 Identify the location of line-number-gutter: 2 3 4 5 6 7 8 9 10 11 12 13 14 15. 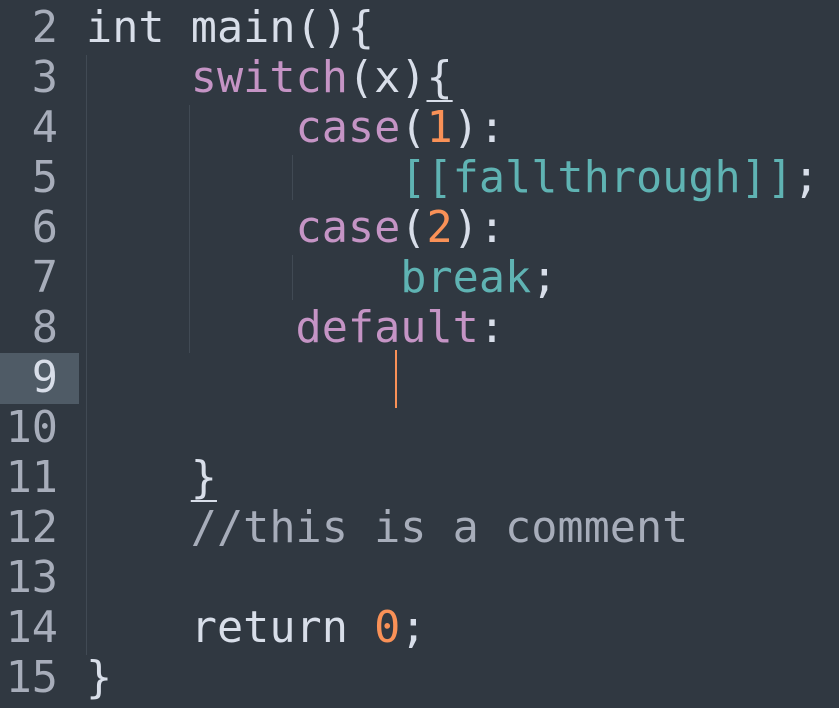
(40, 354).